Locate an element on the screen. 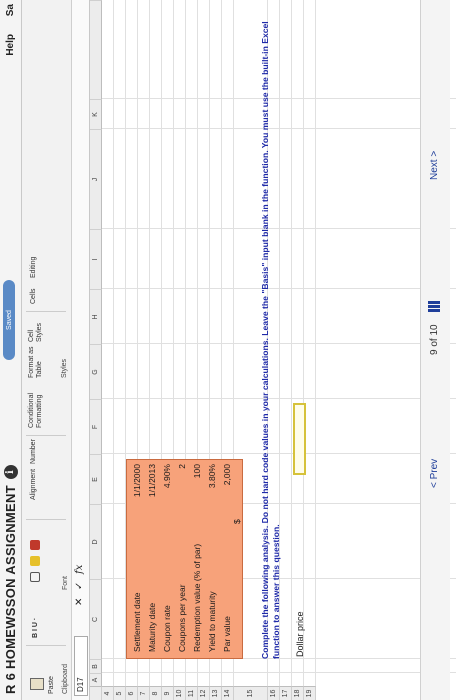 The width and height of the screenshot is (456, 700). row-header: 4 is located at coordinates (108, 693).